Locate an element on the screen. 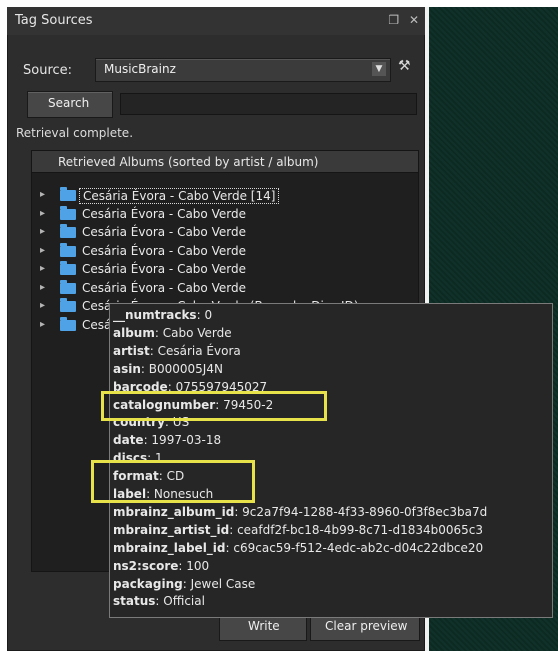 The height and width of the screenshot is (651, 558). tooltip-value: 0 is located at coordinates (208, 315).